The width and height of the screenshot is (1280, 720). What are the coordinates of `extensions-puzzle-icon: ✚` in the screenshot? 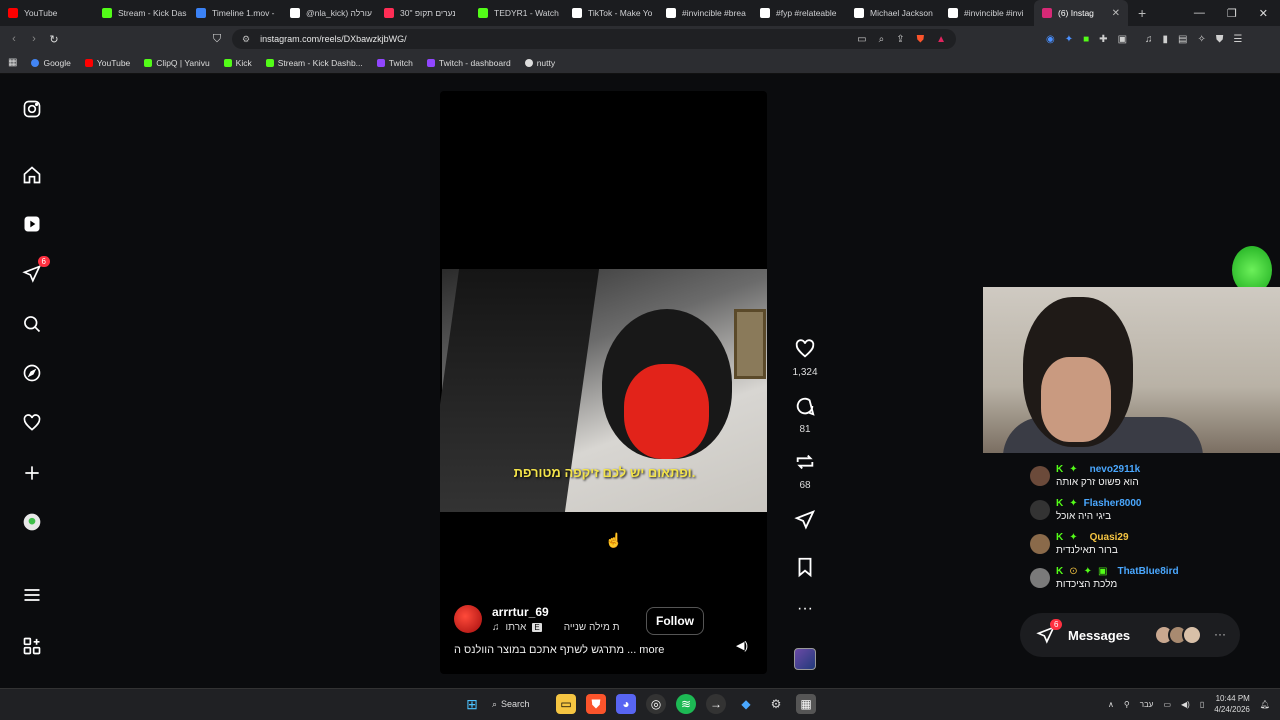 It's located at (1103, 39).